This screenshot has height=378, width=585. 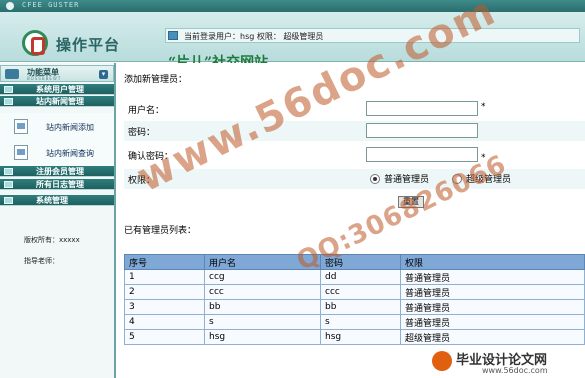 I want to click on table-row: 1 ccg dd 普通管理员, so click(x=354, y=277).